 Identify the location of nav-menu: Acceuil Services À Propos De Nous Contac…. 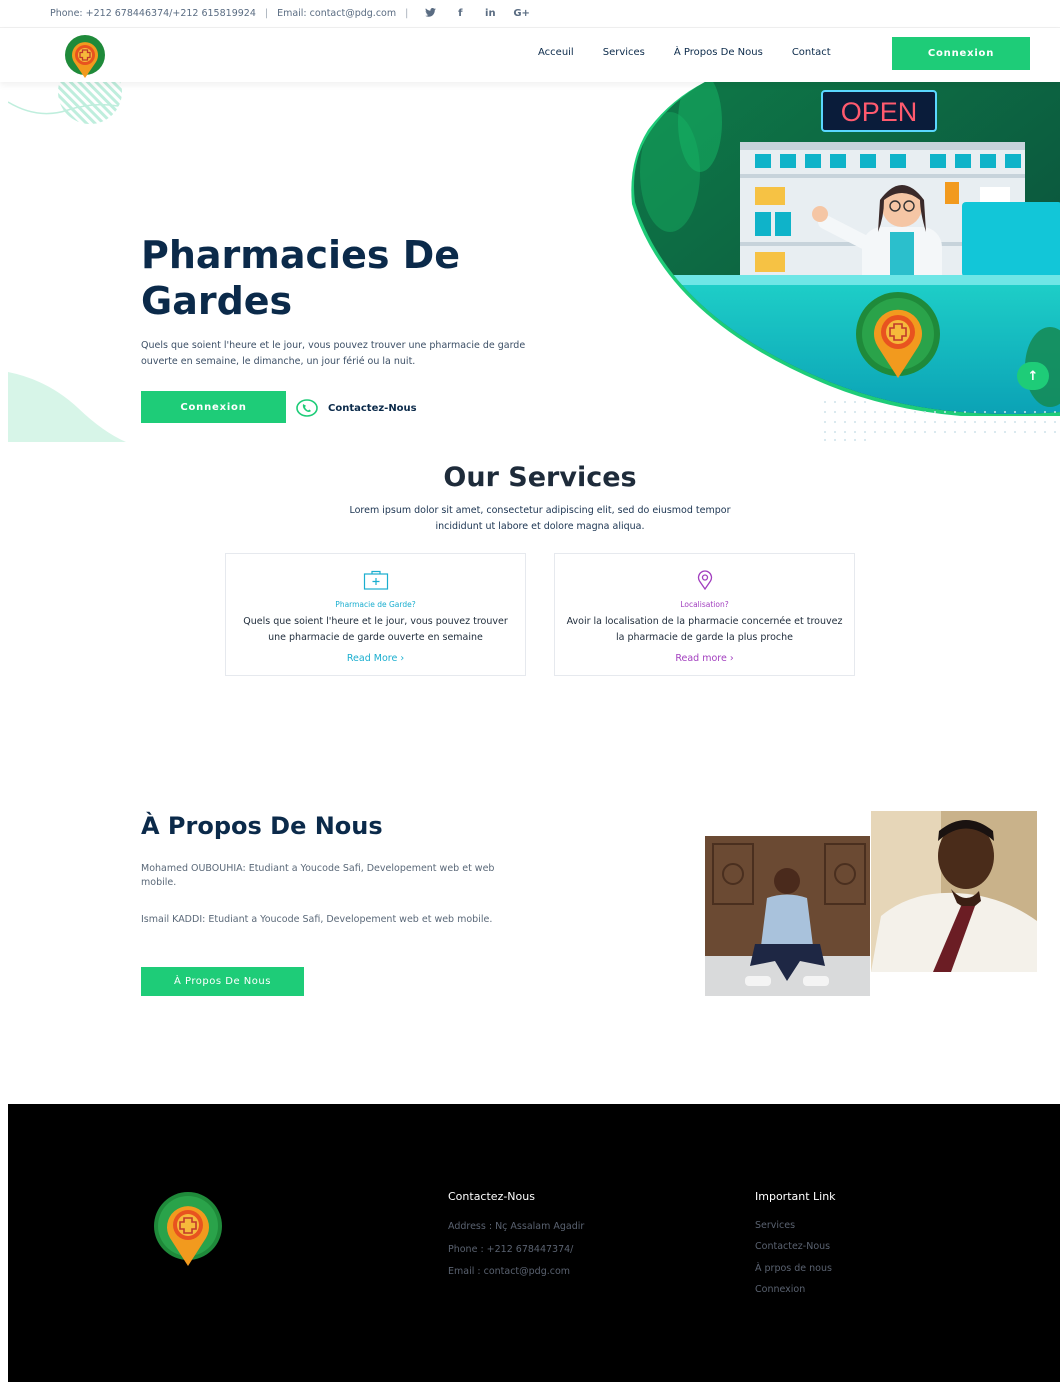
(684, 52).